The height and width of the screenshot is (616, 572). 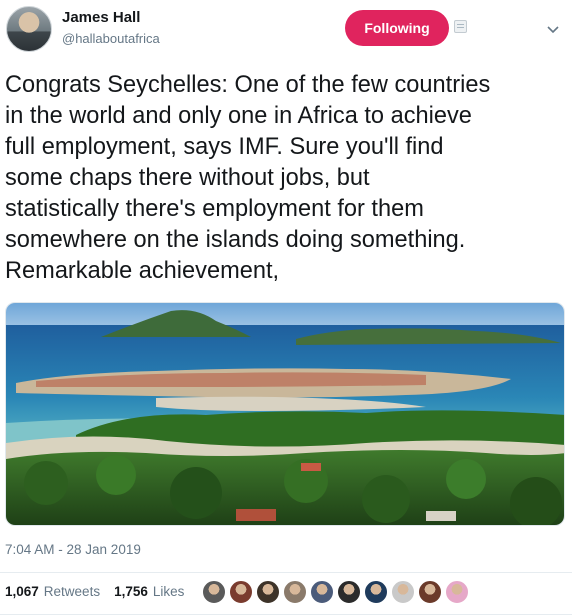 I want to click on liker-avatars, so click(x=335, y=592).